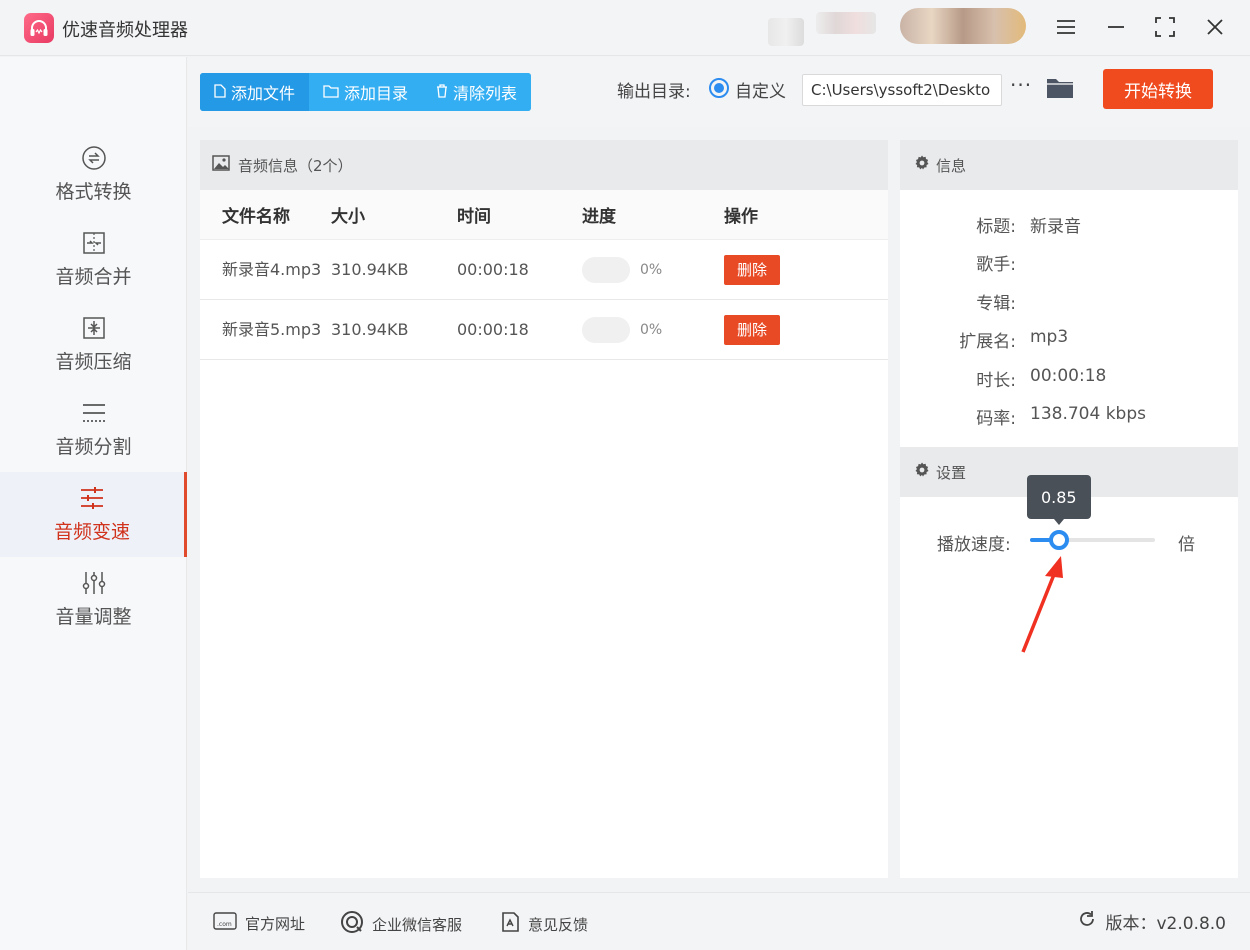 The image size is (1250, 950). What do you see at coordinates (485, 93) in the screenshot?
I see `clear-list-label: 清除列表` at bounding box center [485, 93].